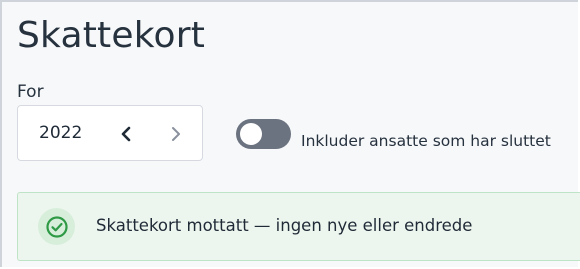  I want to click on next-year-button, so click(176, 134).